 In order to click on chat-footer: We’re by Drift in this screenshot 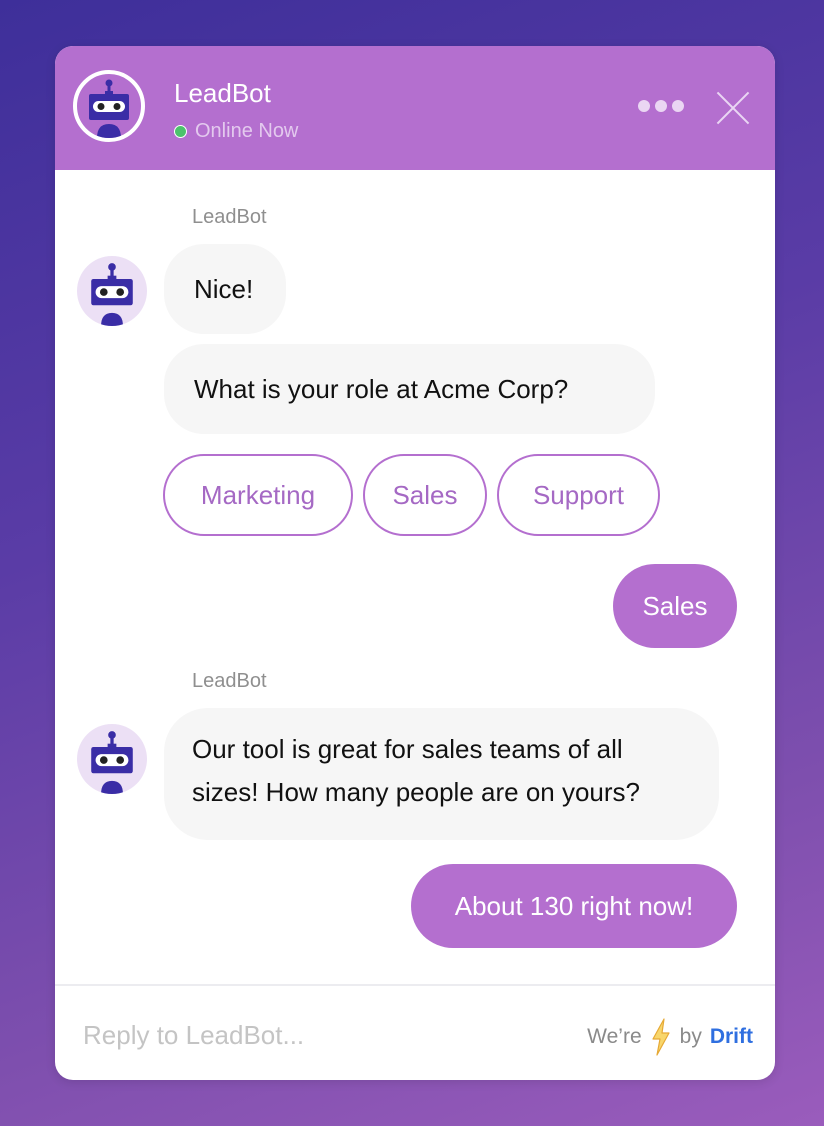, I will do `click(415, 1032)`.